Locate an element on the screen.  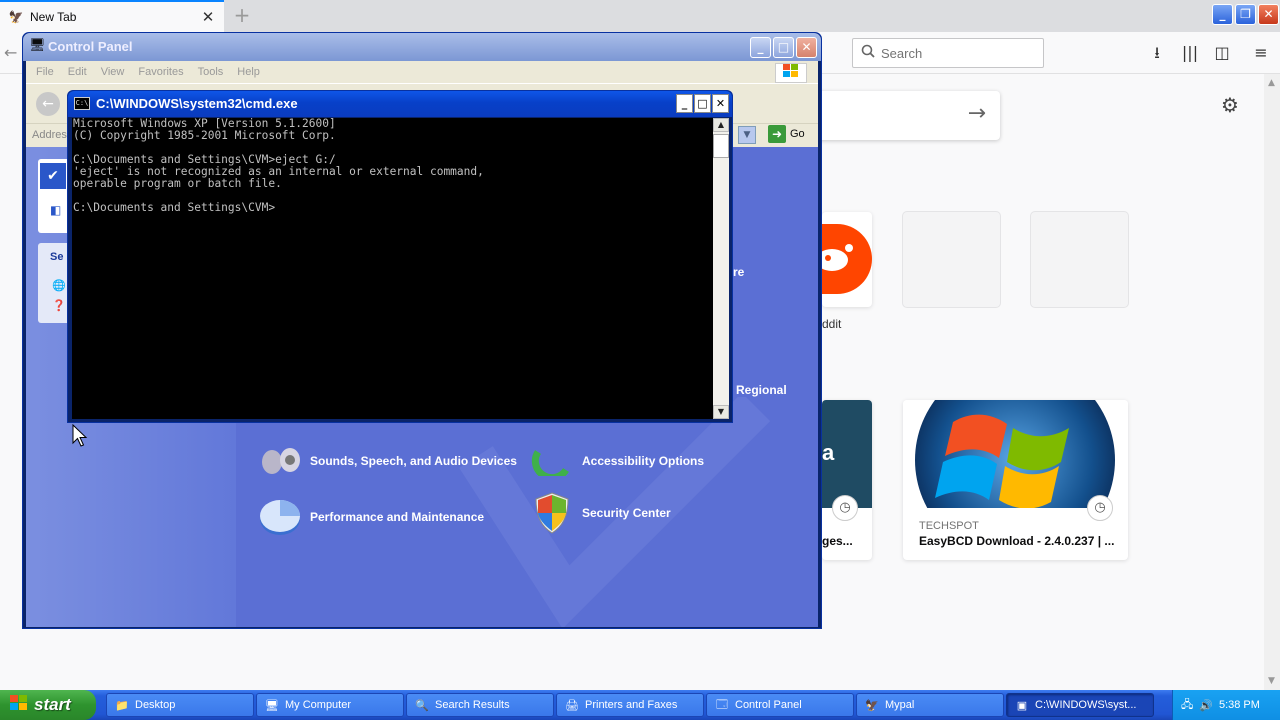
restore-button: ❐ is located at coordinates (1245, 14).